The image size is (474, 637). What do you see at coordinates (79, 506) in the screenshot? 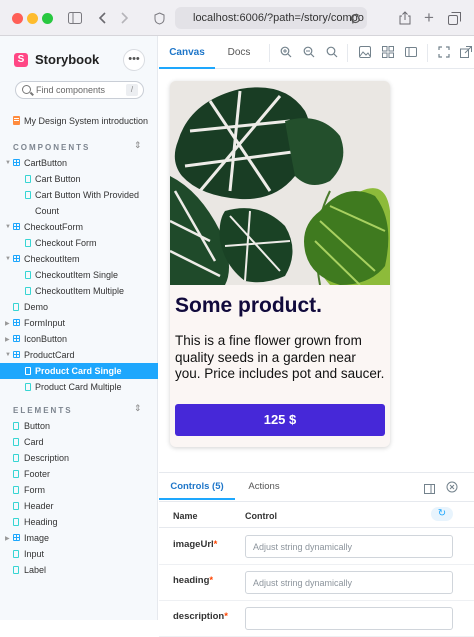
I see `sidebar-item-header: Header` at bounding box center [79, 506].